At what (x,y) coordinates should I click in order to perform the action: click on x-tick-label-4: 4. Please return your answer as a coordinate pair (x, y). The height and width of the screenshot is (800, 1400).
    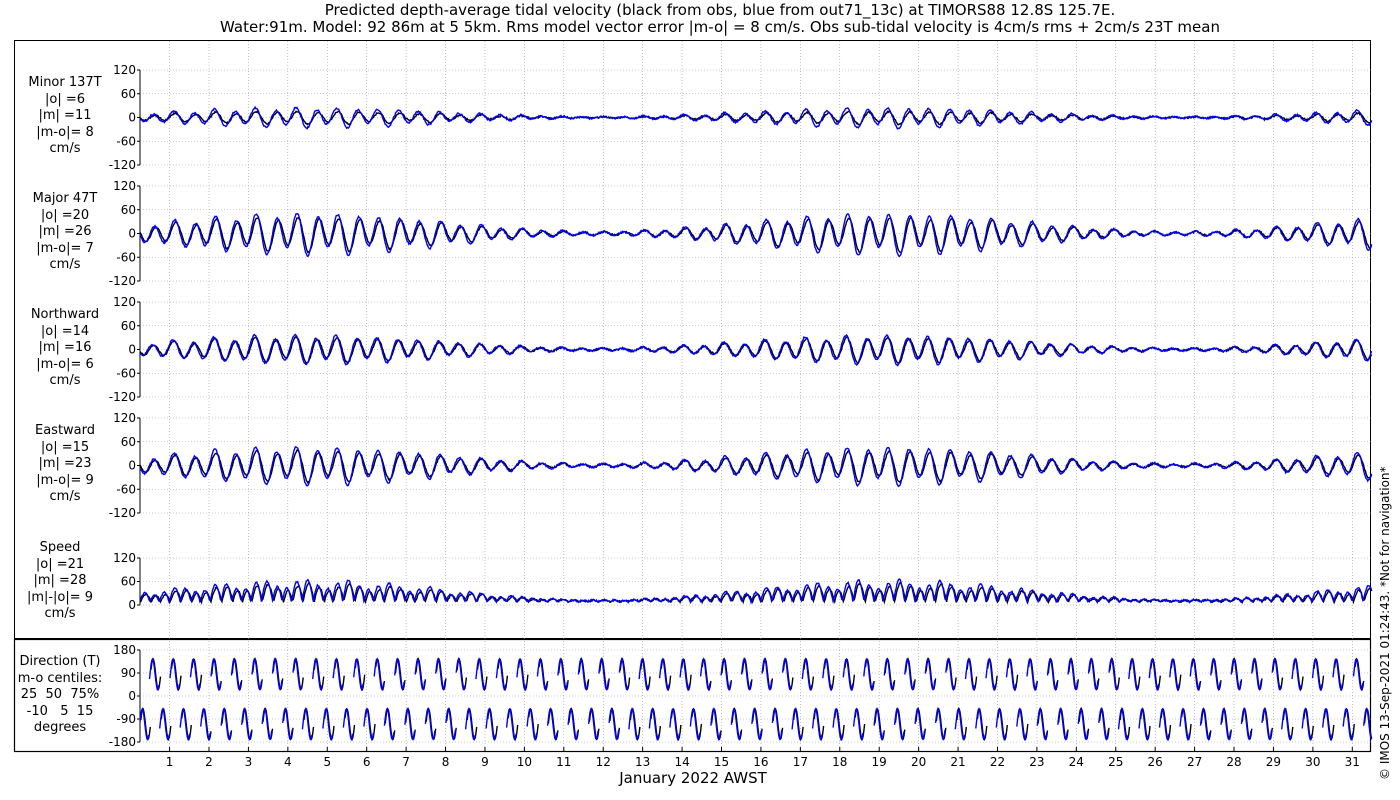
    Looking at the image, I should click on (288, 762).